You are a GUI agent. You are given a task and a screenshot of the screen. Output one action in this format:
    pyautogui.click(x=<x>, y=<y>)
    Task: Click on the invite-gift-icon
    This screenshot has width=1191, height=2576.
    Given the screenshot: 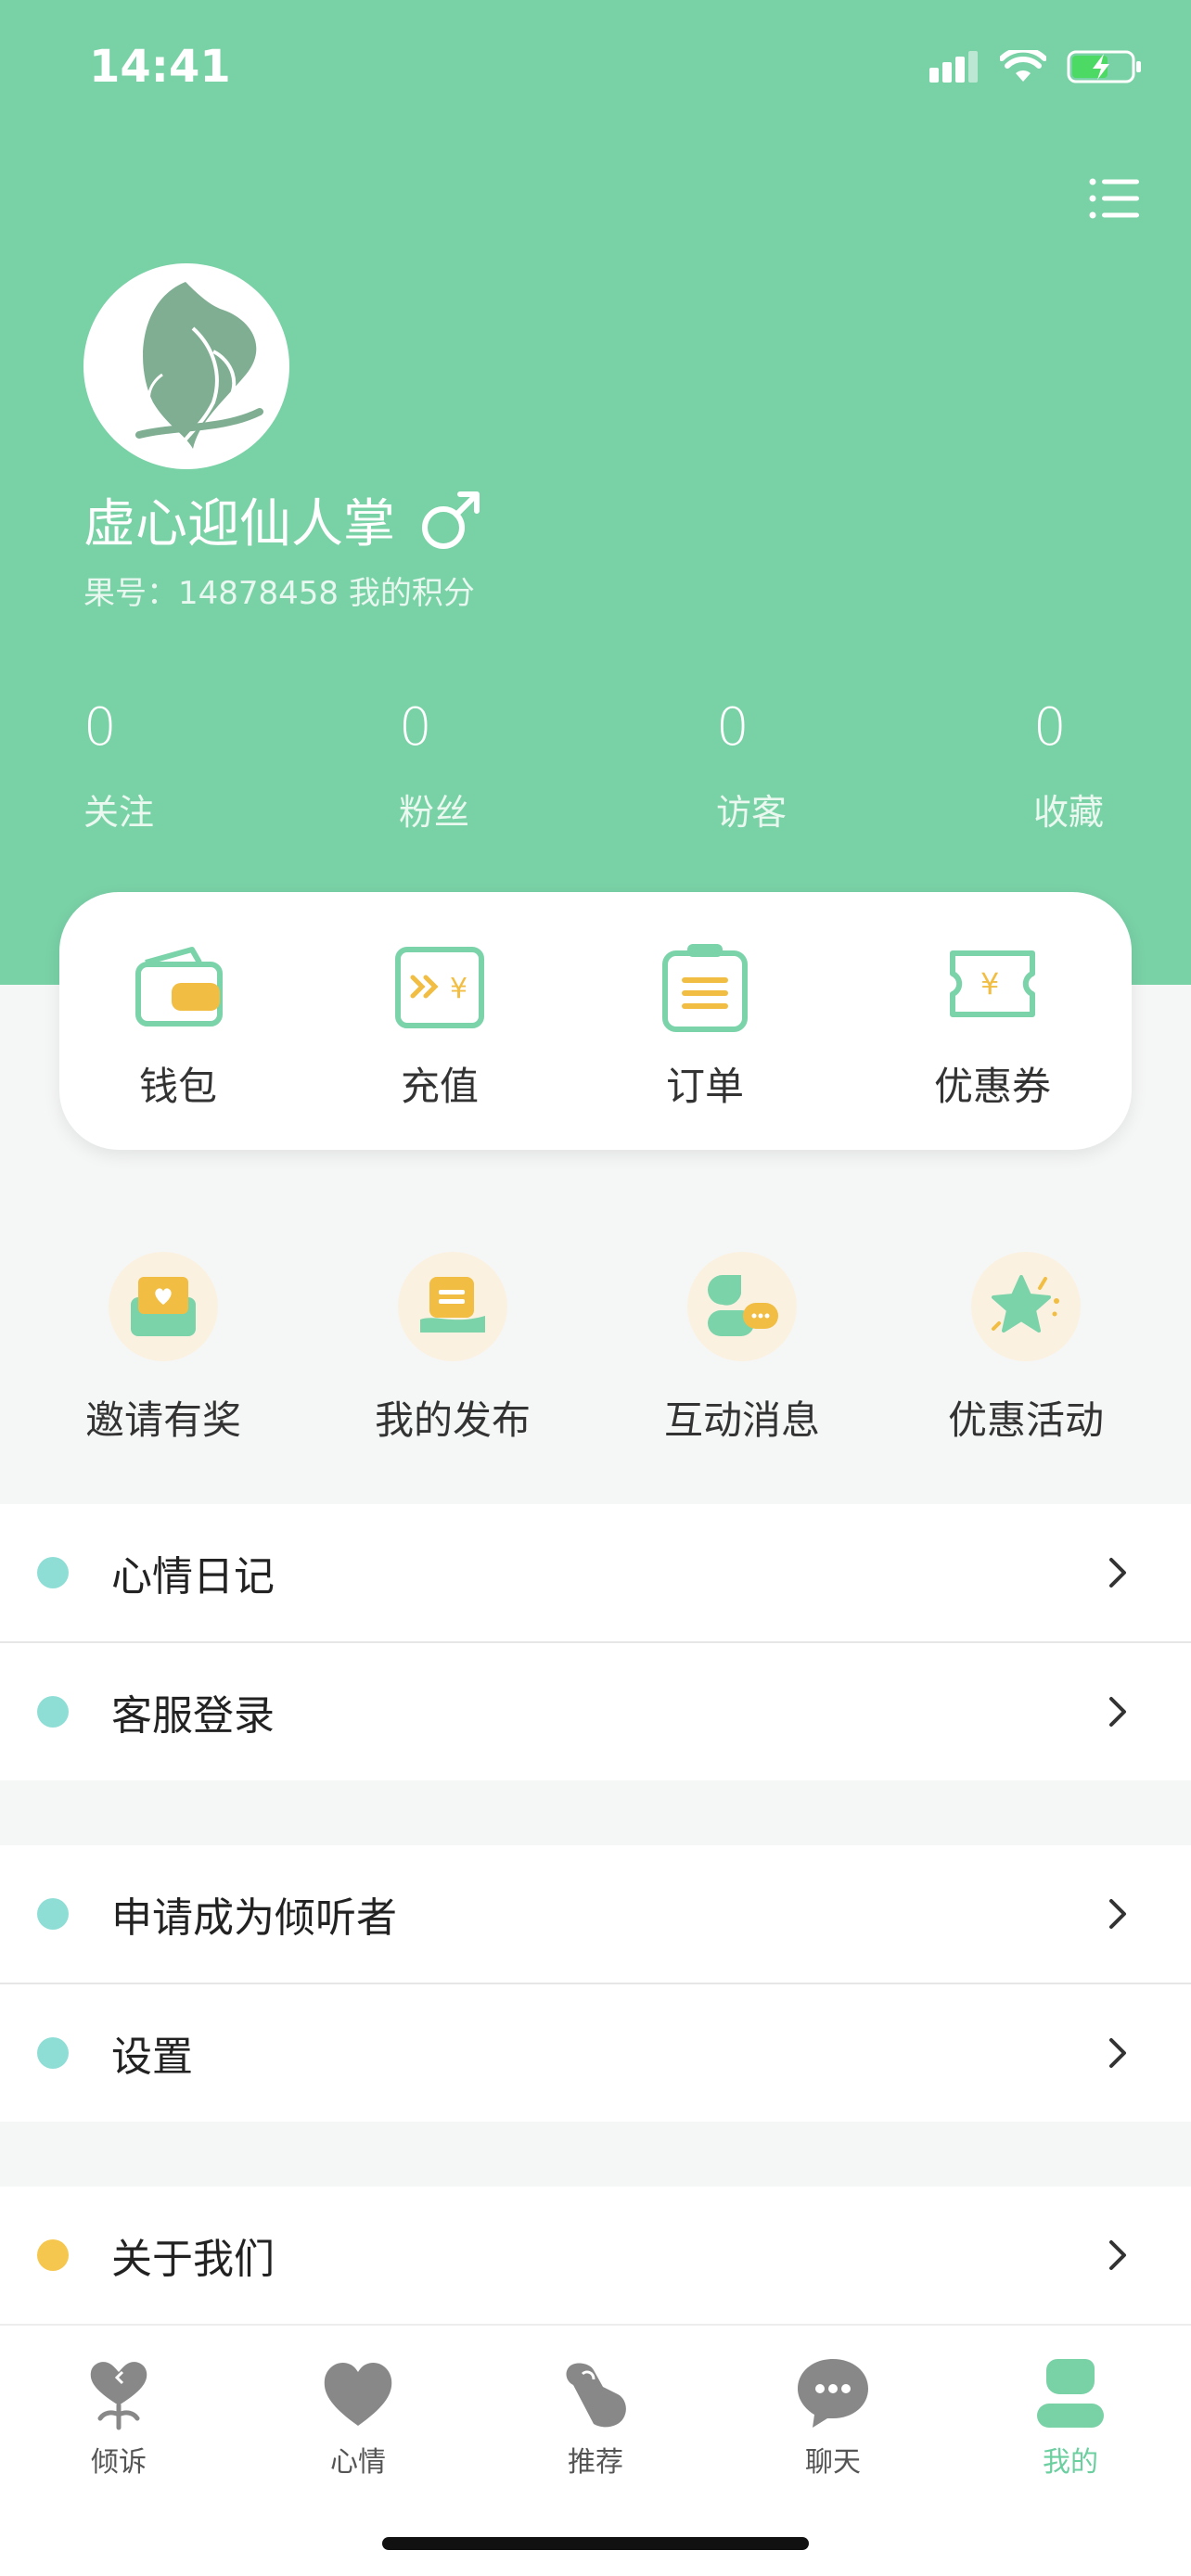 What is the action you would take?
    pyautogui.click(x=164, y=1306)
    